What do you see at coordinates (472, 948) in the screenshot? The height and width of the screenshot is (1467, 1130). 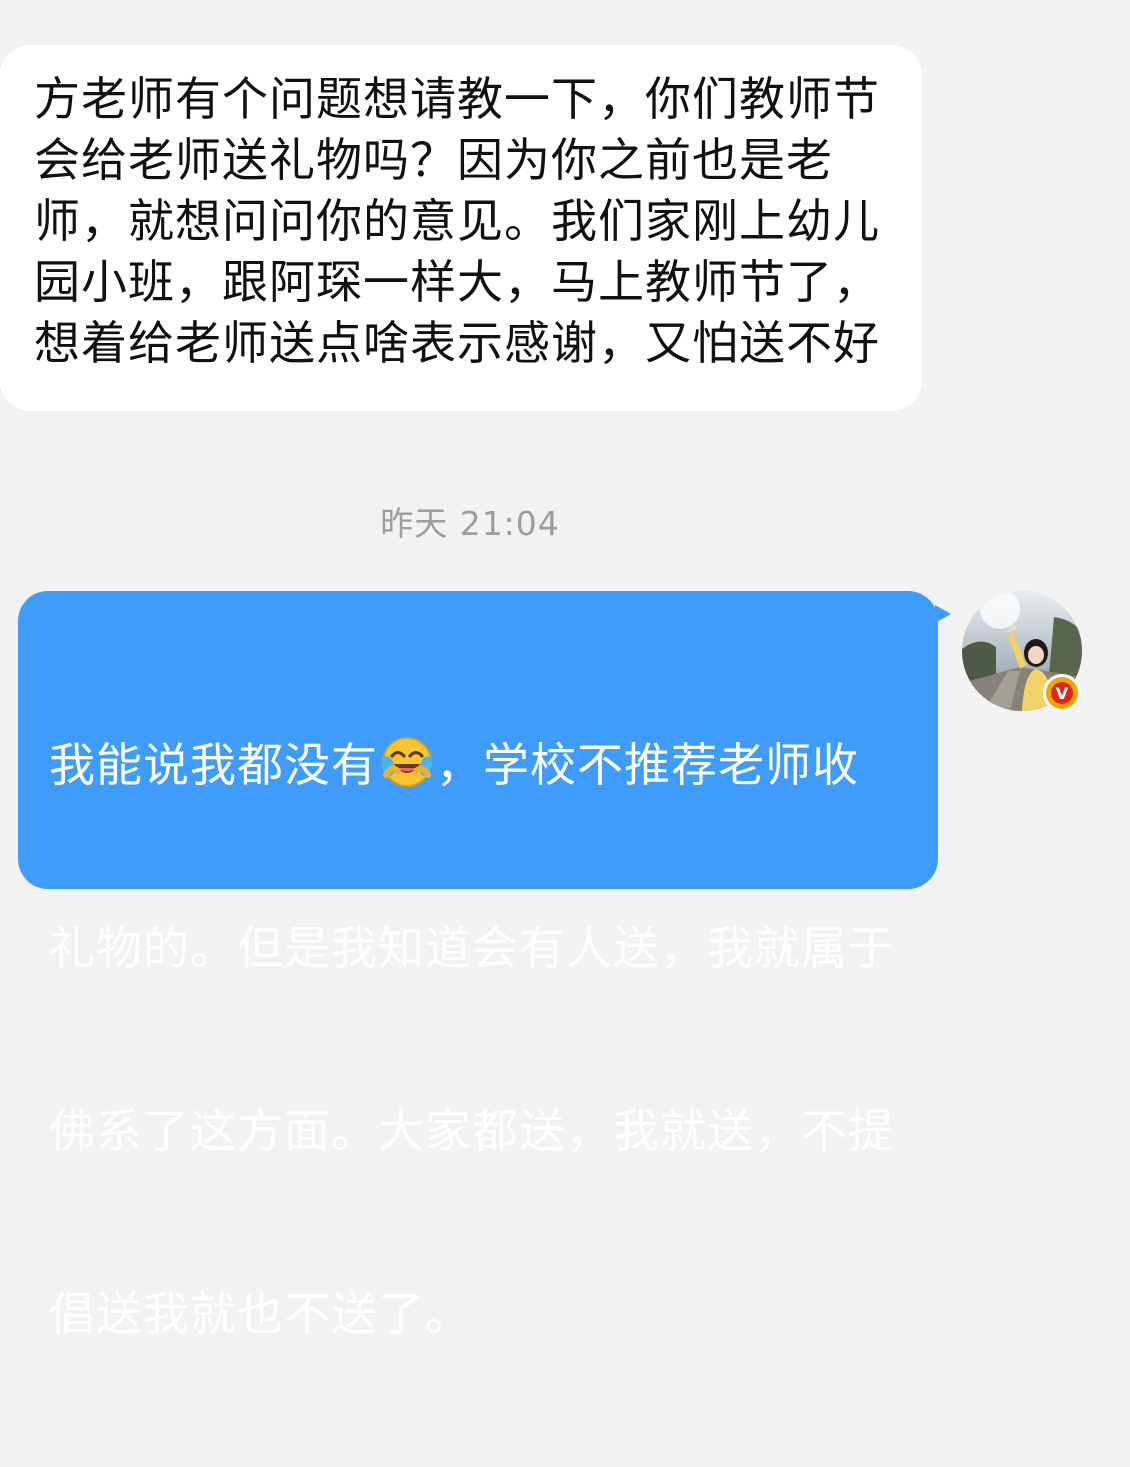 I see `outgoing-message-line: 礼物的。但是我知道会有人送，我就属于` at bounding box center [472, 948].